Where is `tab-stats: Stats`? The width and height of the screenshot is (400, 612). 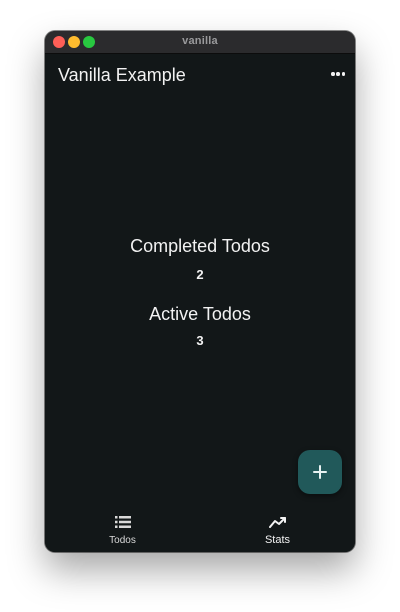 tab-stats: Stats is located at coordinates (277, 529).